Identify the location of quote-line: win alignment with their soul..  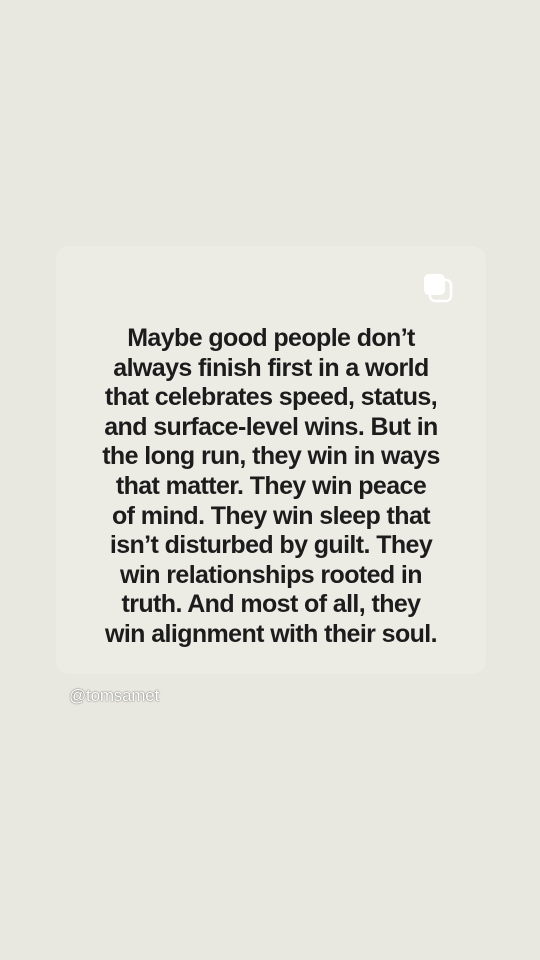
(271, 633).